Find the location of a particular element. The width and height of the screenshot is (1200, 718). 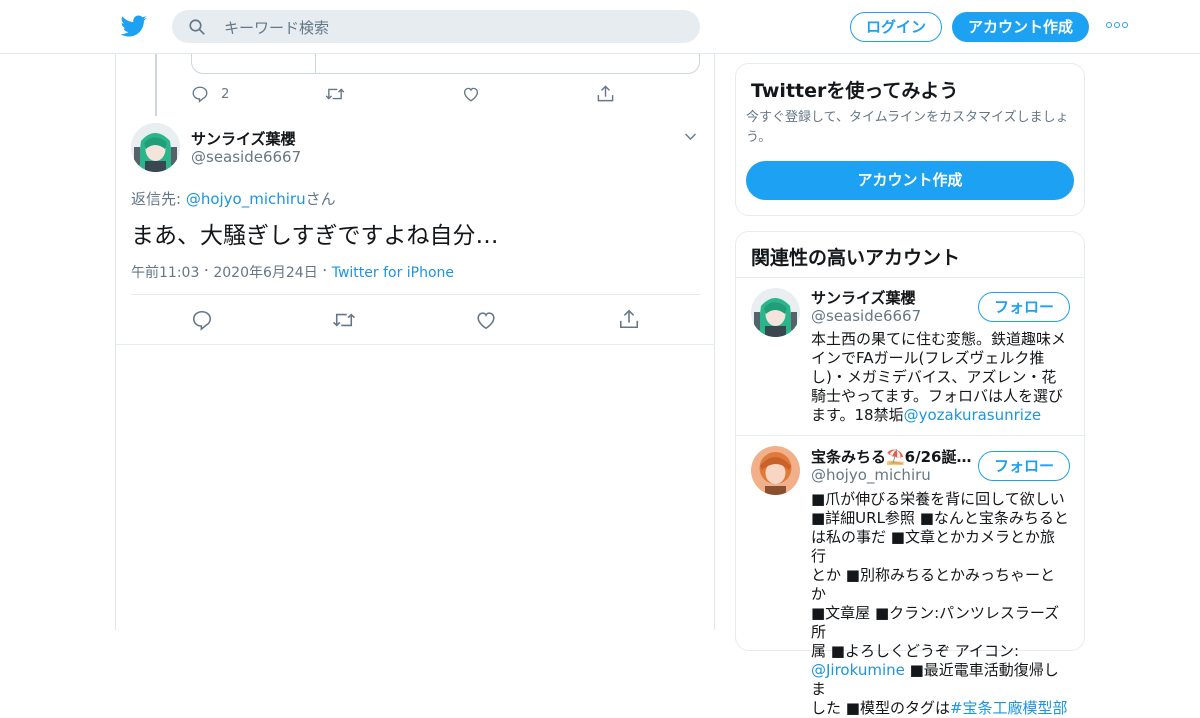

related-account-handle: @hojyo_michiru is located at coordinates (871, 475).